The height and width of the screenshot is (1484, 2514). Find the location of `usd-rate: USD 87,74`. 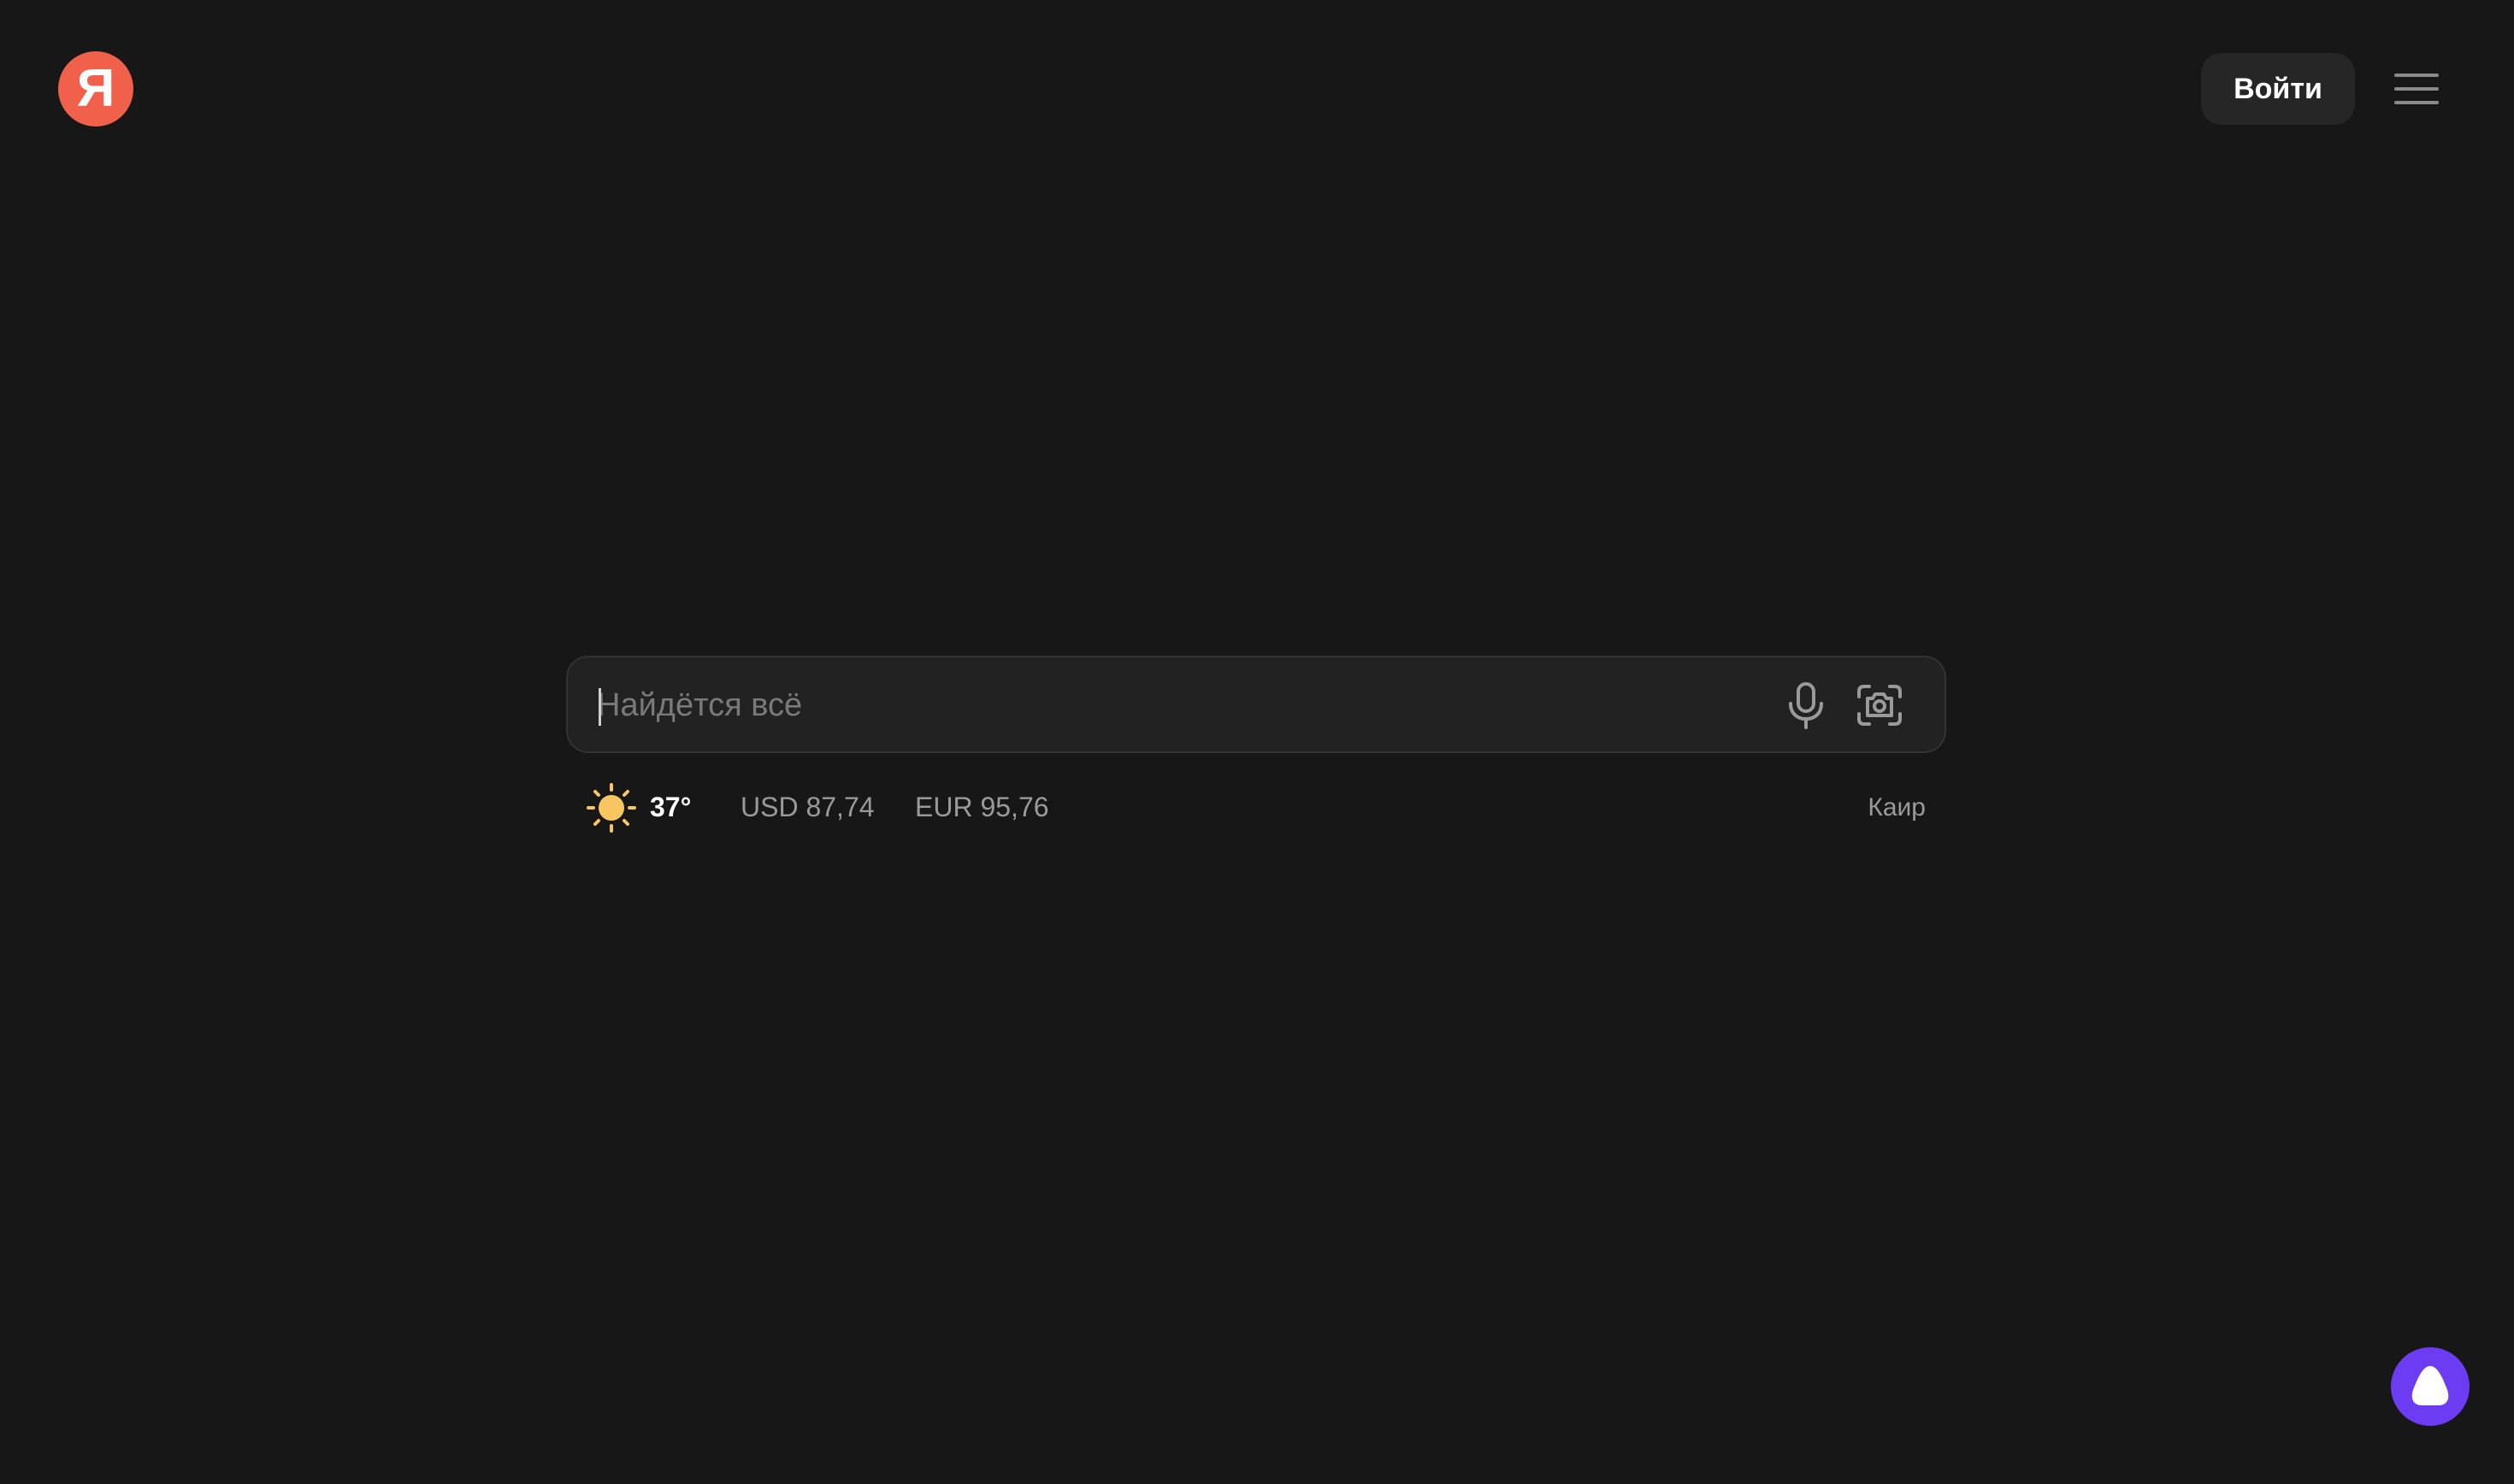

usd-rate: USD 87,74 is located at coordinates (808, 807).